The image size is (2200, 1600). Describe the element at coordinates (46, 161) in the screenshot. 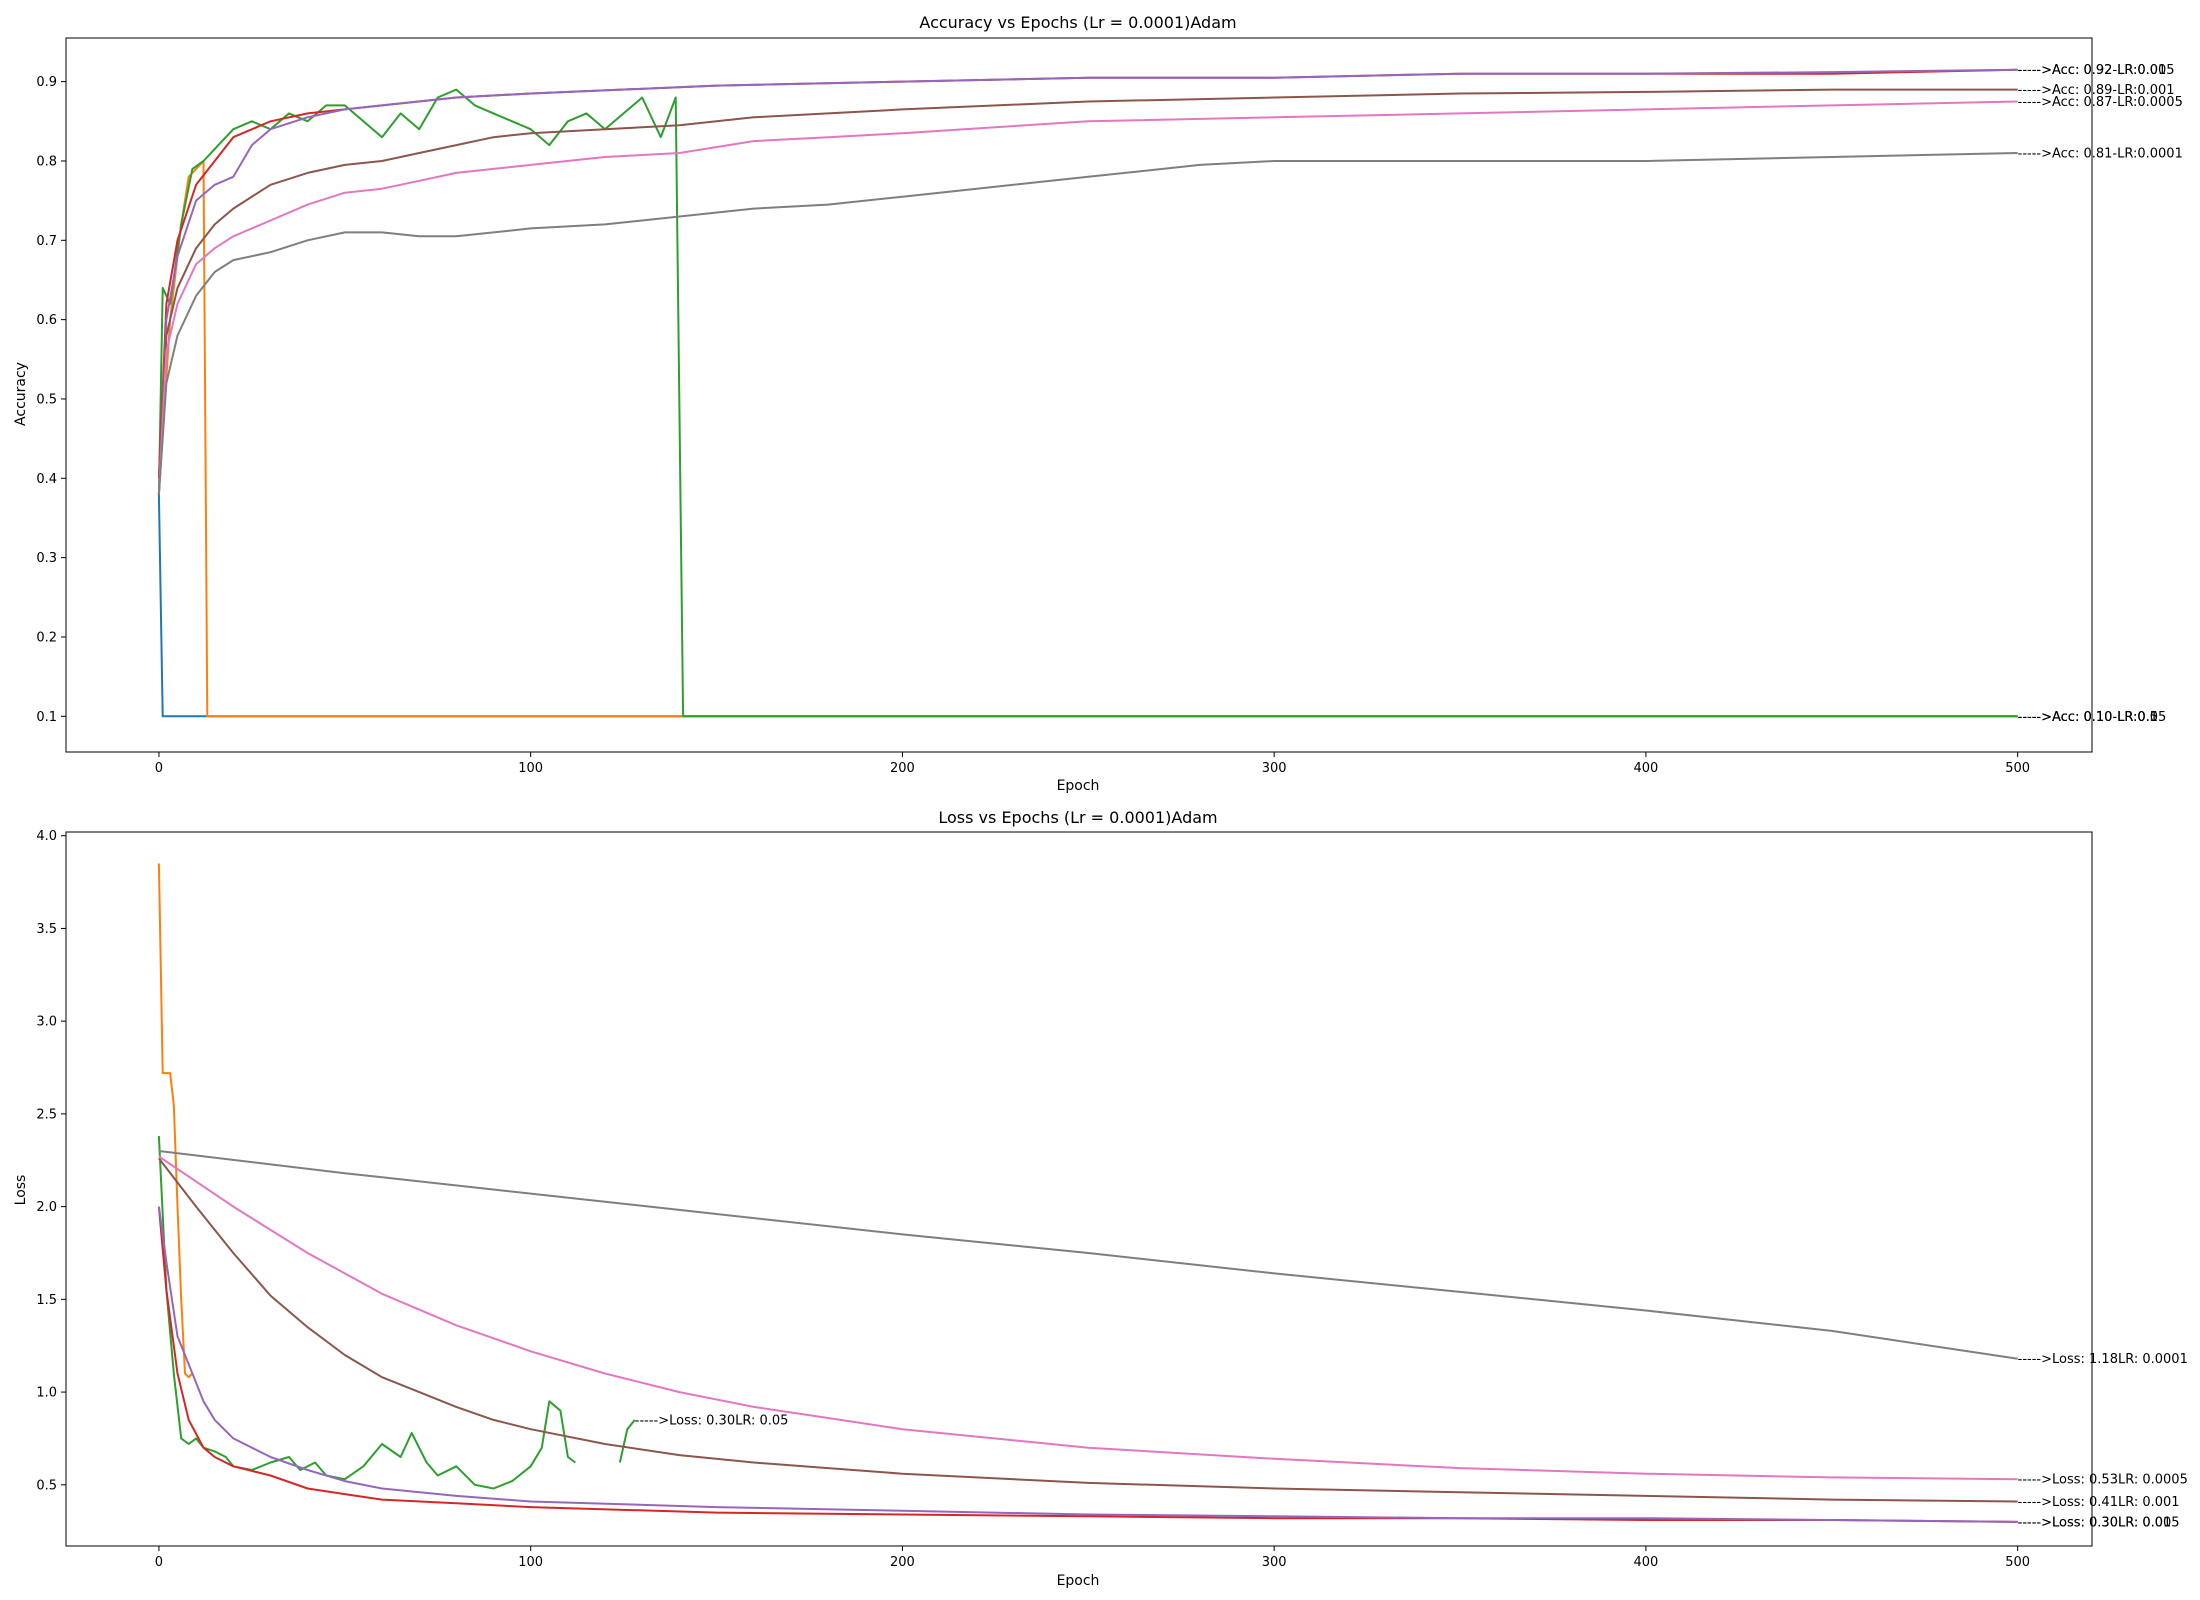

I see `y-tick-label: 0.8` at that location.